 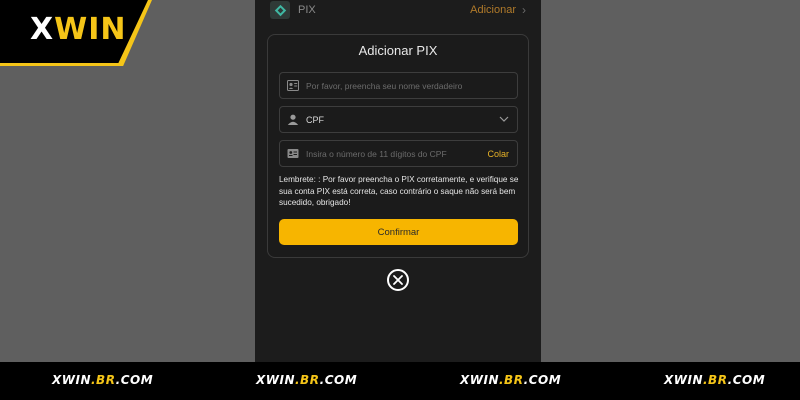 What do you see at coordinates (42, 29) in the screenshot?
I see `logo-x: X` at bounding box center [42, 29].